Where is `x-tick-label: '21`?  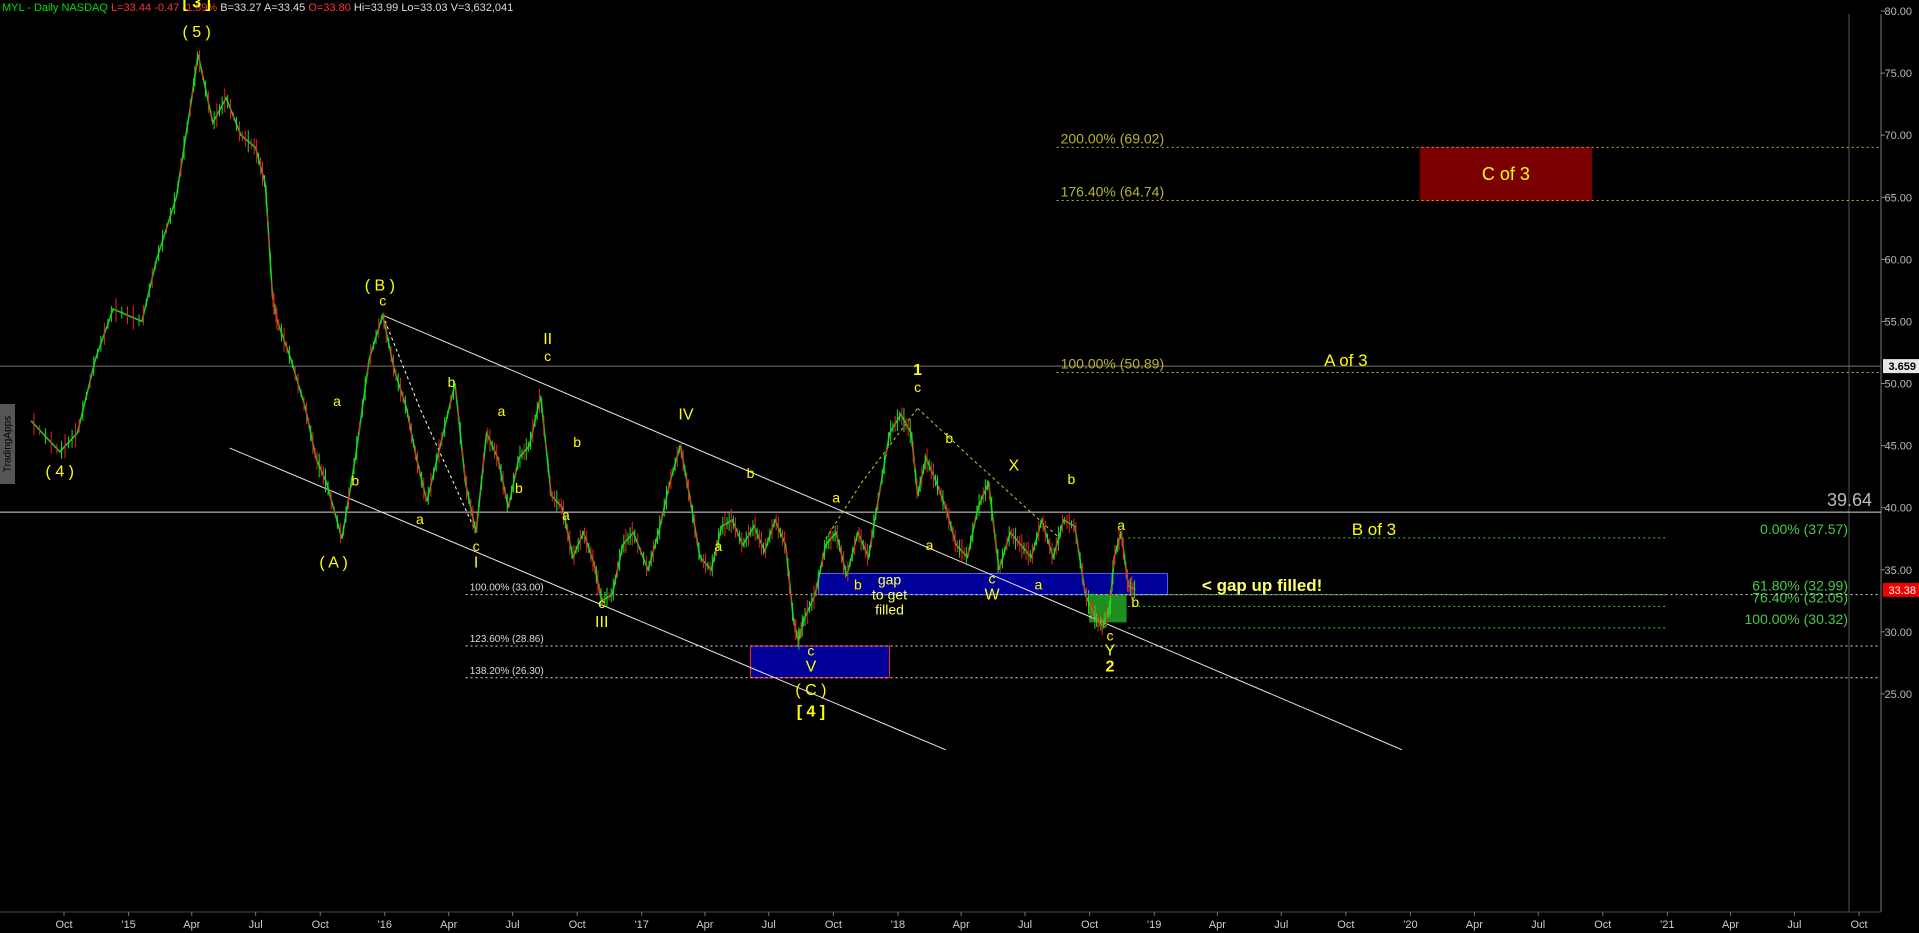 x-tick-label: '21 is located at coordinates (1667, 925).